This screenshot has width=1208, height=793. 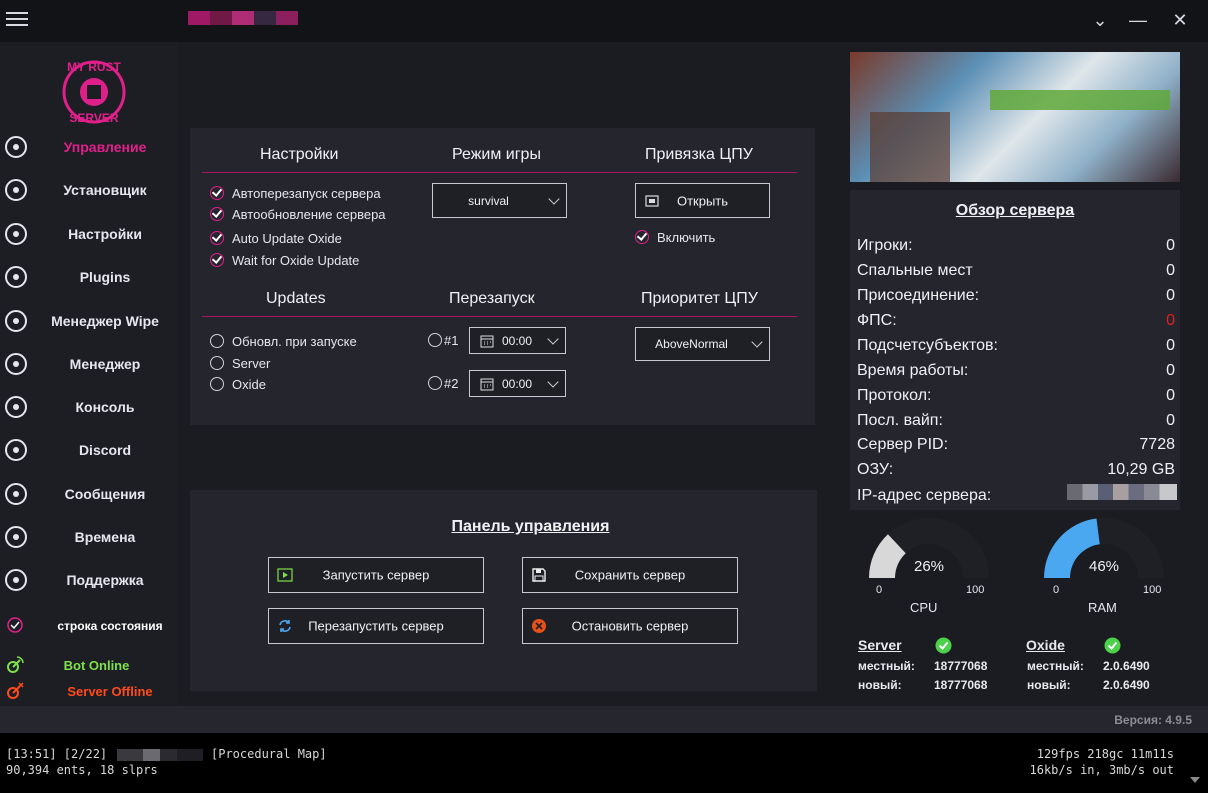 What do you see at coordinates (276, 238) in the screenshot?
I see `auto-update-oxide-check: Auto Update Oxide` at bounding box center [276, 238].